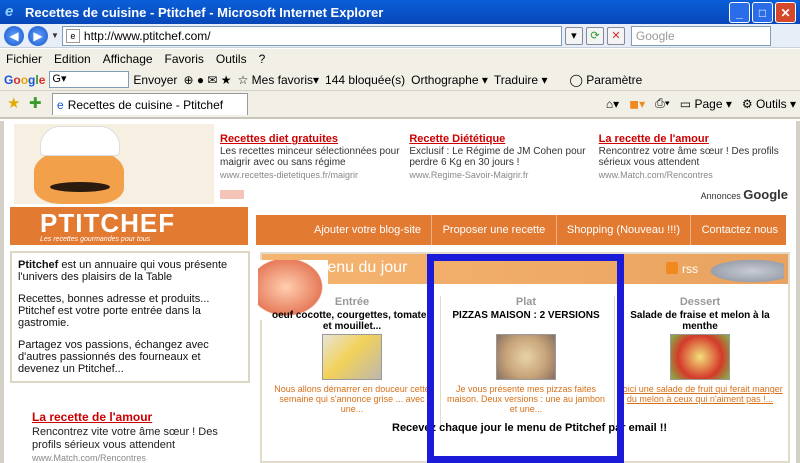  I want to click on menu-view: Affichage, so click(128, 59).